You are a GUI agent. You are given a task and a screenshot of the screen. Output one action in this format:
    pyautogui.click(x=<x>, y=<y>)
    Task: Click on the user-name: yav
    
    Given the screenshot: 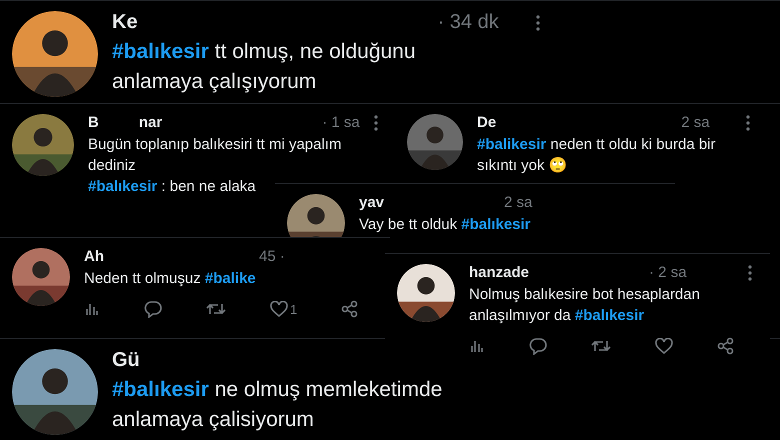 What is the action you would take?
    pyautogui.click(x=371, y=202)
    